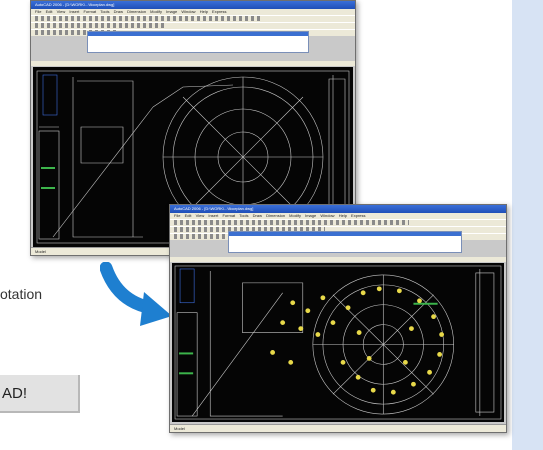  Describe the element at coordinates (136, 294) in the screenshot. I see `curved-arrow-icon` at that location.